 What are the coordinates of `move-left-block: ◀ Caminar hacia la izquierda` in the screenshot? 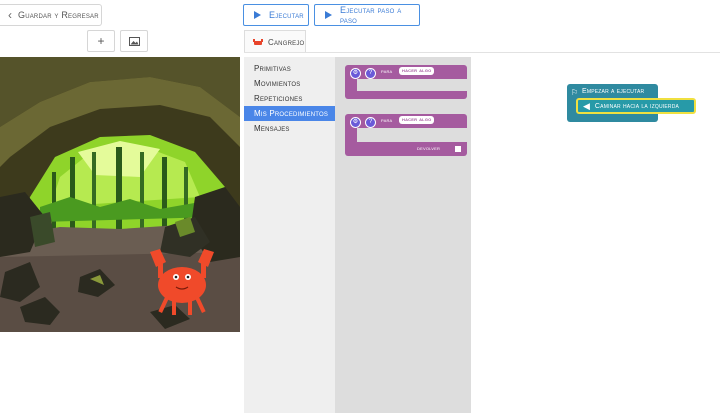 It's located at (636, 106).